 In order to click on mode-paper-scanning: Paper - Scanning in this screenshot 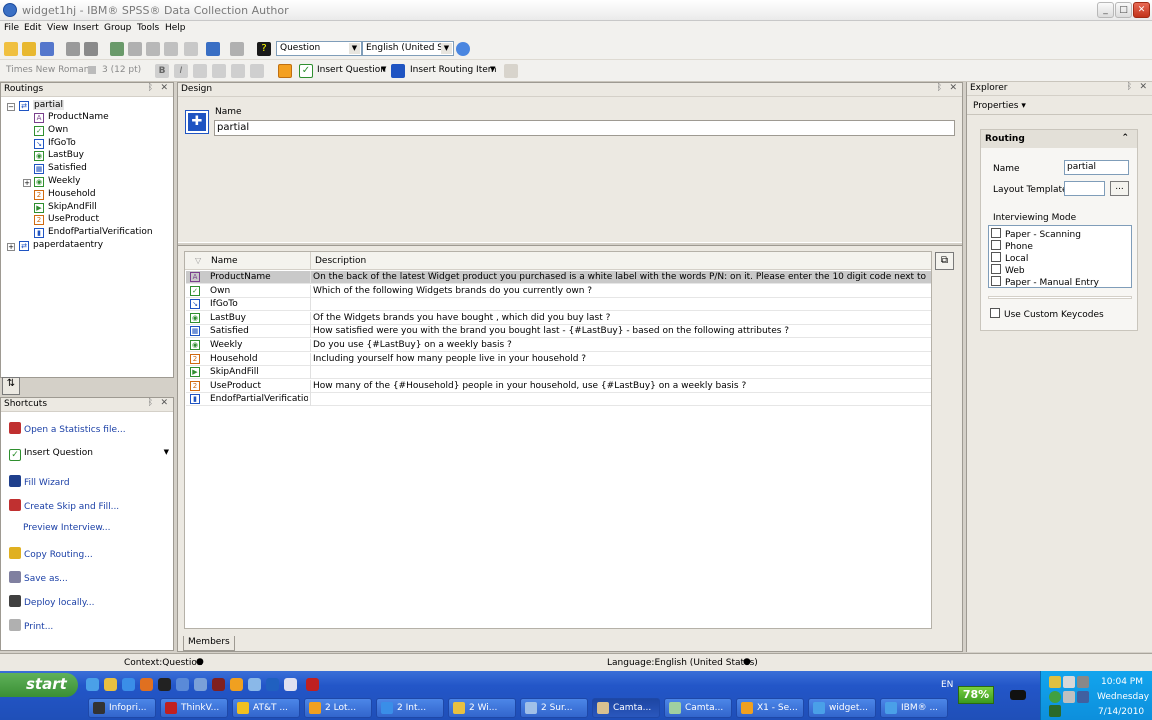, I will do `click(1036, 234)`.